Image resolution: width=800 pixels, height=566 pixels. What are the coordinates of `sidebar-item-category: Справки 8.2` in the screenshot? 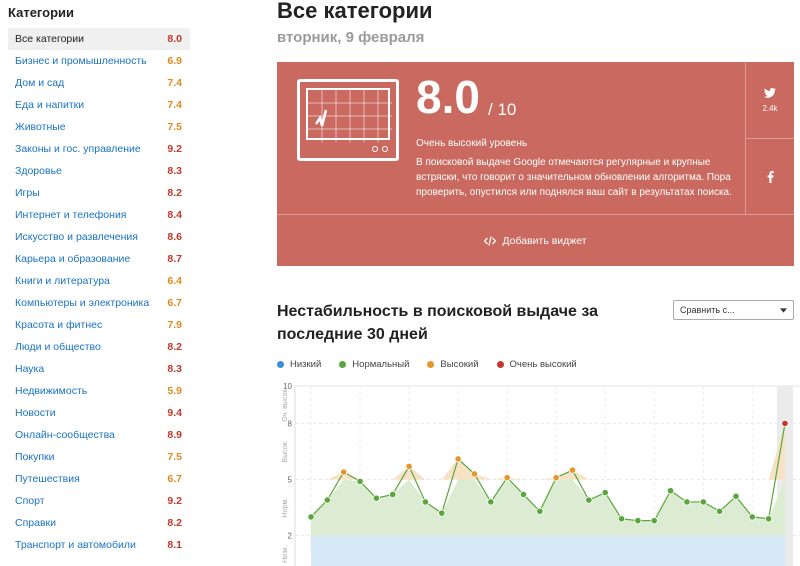 It's located at (99, 523).